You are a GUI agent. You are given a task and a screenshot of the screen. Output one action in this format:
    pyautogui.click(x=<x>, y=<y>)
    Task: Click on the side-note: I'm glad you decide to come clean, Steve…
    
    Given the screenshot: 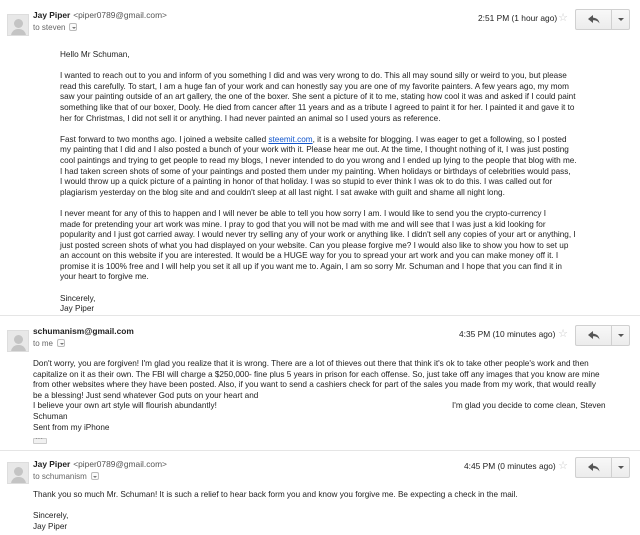 What is the action you would take?
    pyautogui.click(x=529, y=405)
    